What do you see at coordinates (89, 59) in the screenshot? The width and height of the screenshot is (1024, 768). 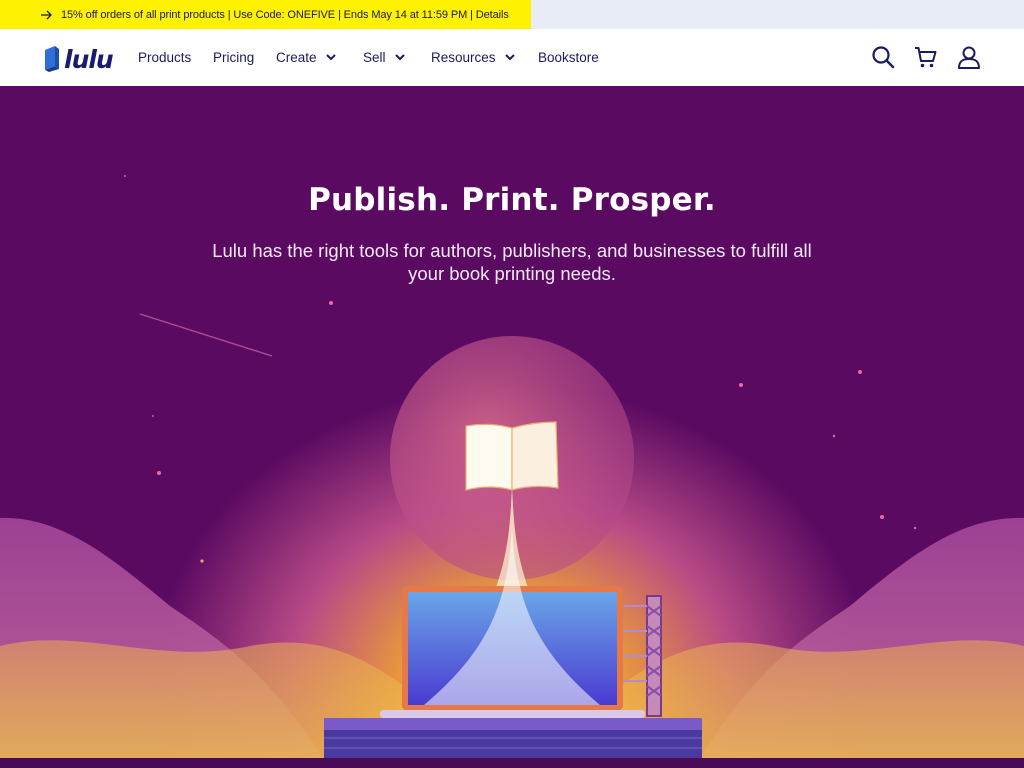 I see `logo-wordmark: lulu` at bounding box center [89, 59].